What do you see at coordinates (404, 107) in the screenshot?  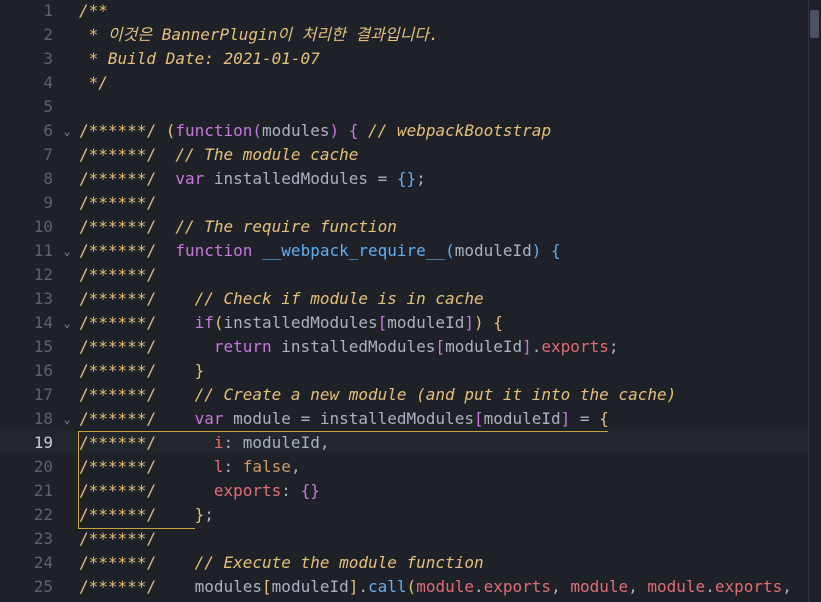 I see `code-line: 5` at bounding box center [404, 107].